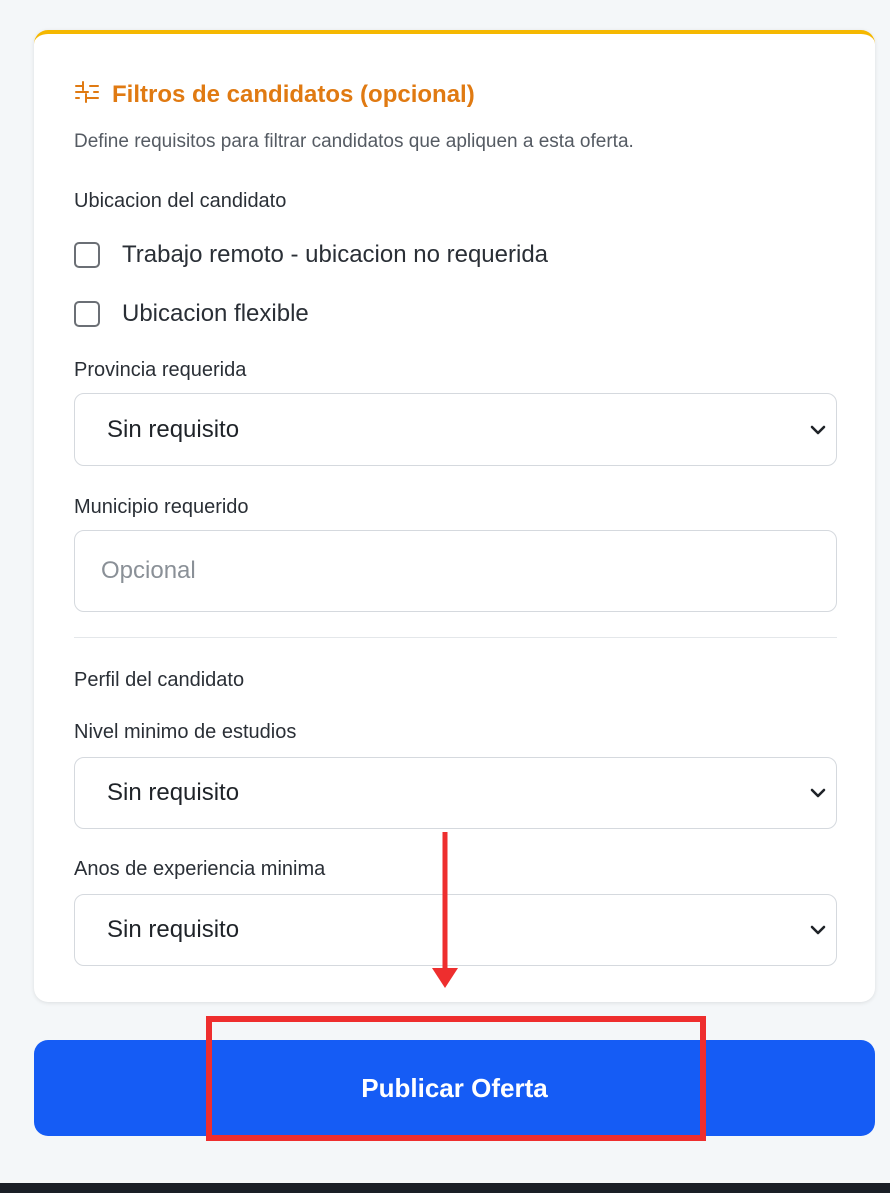  Describe the element at coordinates (455, 429) in the screenshot. I see `province-select: Sin requisito` at that location.